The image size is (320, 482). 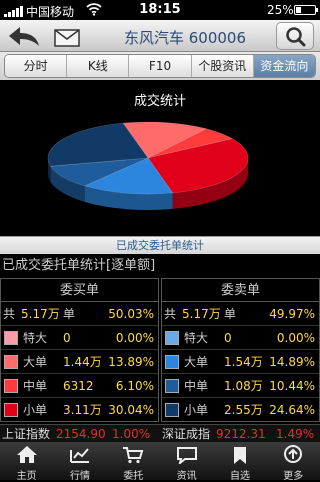 I want to click on buy-amount: 1.44万, so click(x=82, y=362).